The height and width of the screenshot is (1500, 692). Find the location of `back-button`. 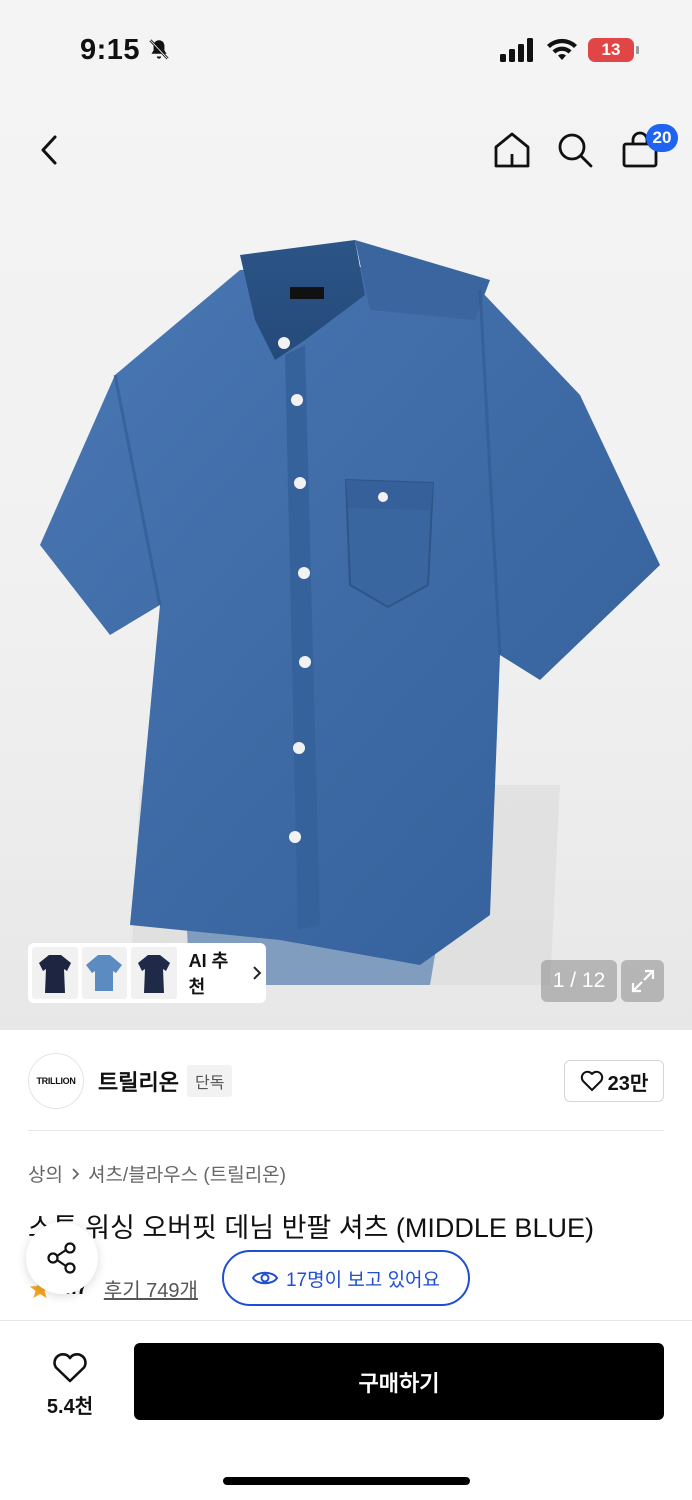

back-button is located at coordinates (50, 150).